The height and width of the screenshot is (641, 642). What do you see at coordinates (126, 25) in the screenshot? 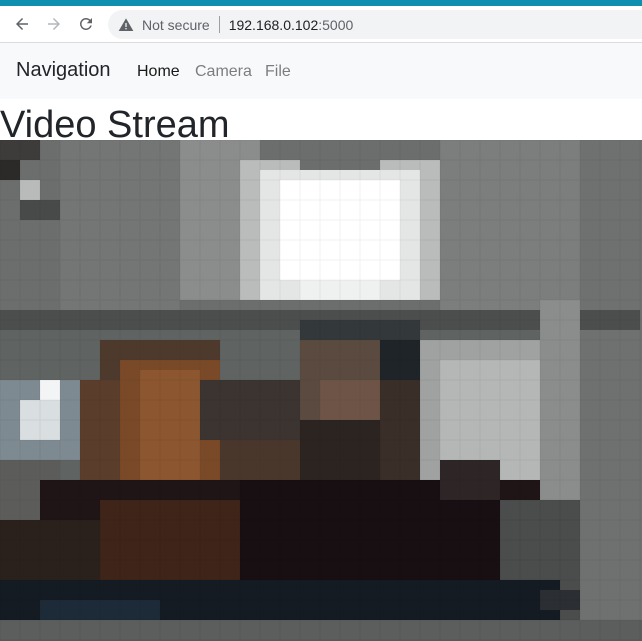
I see `warning-icon` at bounding box center [126, 25].